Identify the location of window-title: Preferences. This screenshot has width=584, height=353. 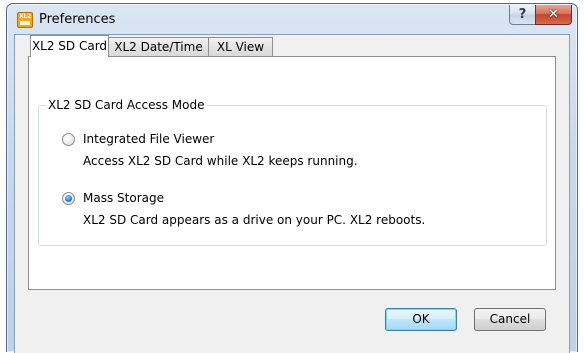
(77, 19).